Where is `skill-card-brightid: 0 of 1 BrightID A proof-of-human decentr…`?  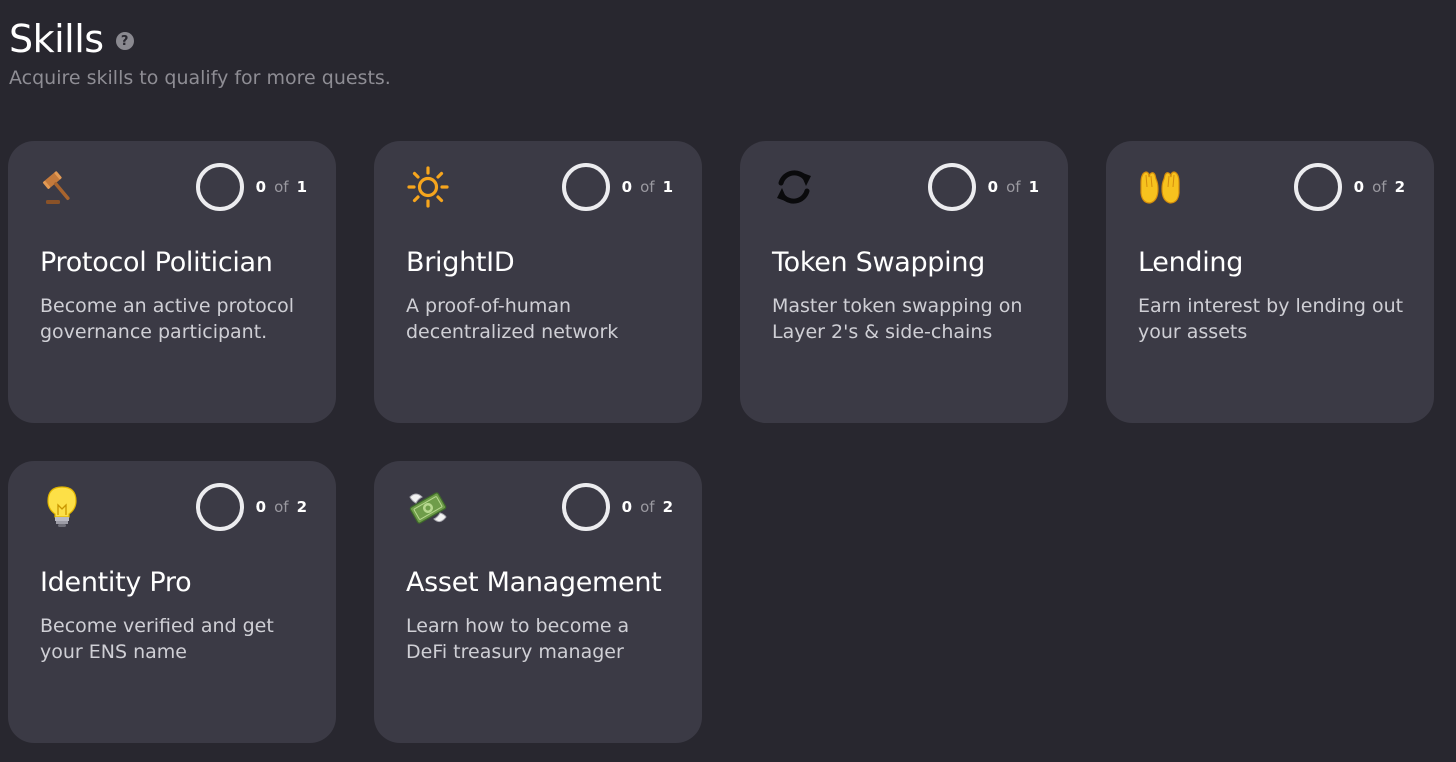
skill-card-brightid: 0 of 1 BrightID A proof-of-human decentr… is located at coordinates (538, 282).